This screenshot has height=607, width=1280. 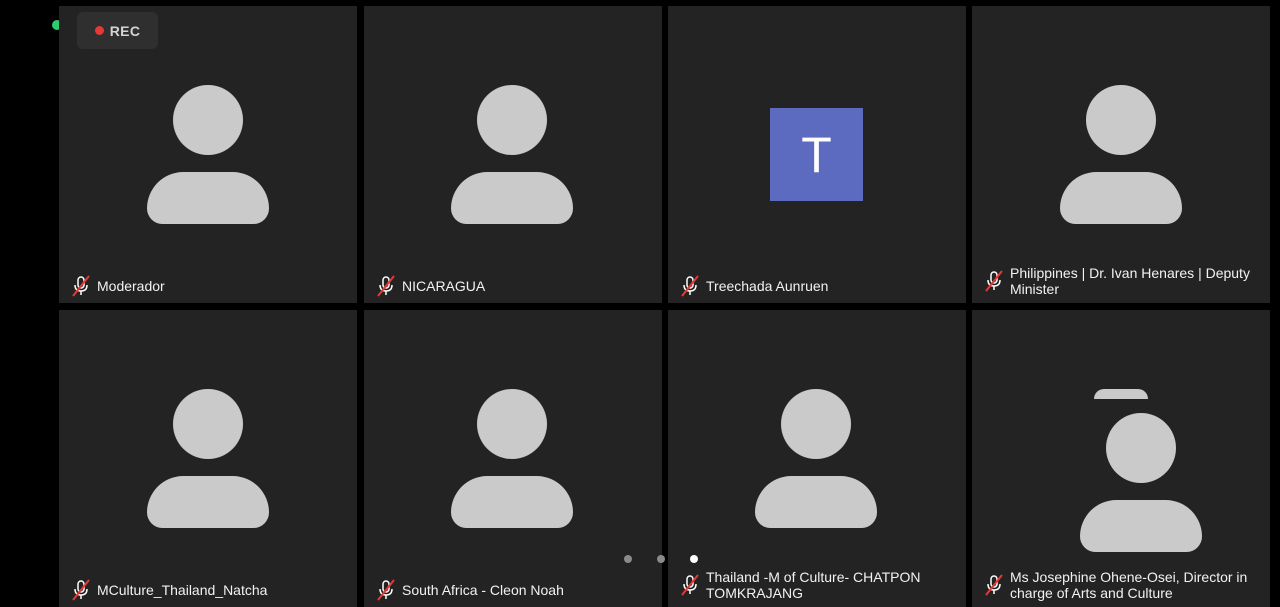 I want to click on participant-name: South Africa - Cleon Noah, so click(x=483, y=590).